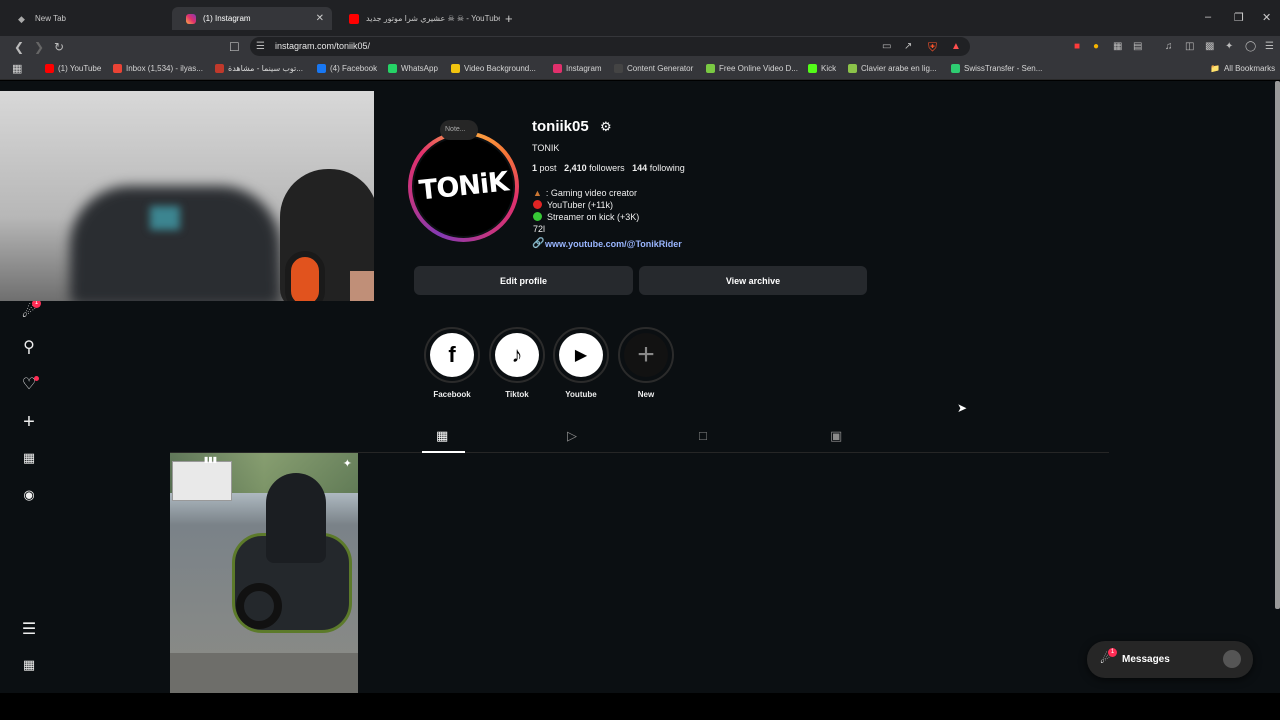 This screenshot has height=720, width=1280. I want to click on bio-line: YouTuber (+11k), so click(573, 205).